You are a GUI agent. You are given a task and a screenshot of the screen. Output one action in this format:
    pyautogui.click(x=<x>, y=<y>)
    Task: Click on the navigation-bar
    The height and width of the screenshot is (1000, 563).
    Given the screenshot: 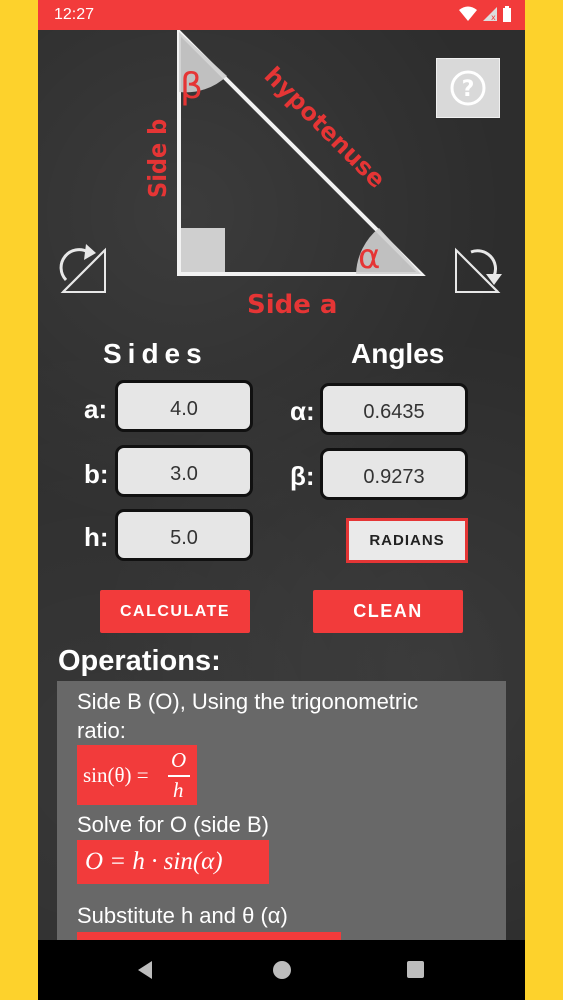 What is the action you would take?
    pyautogui.click(x=281, y=970)
    